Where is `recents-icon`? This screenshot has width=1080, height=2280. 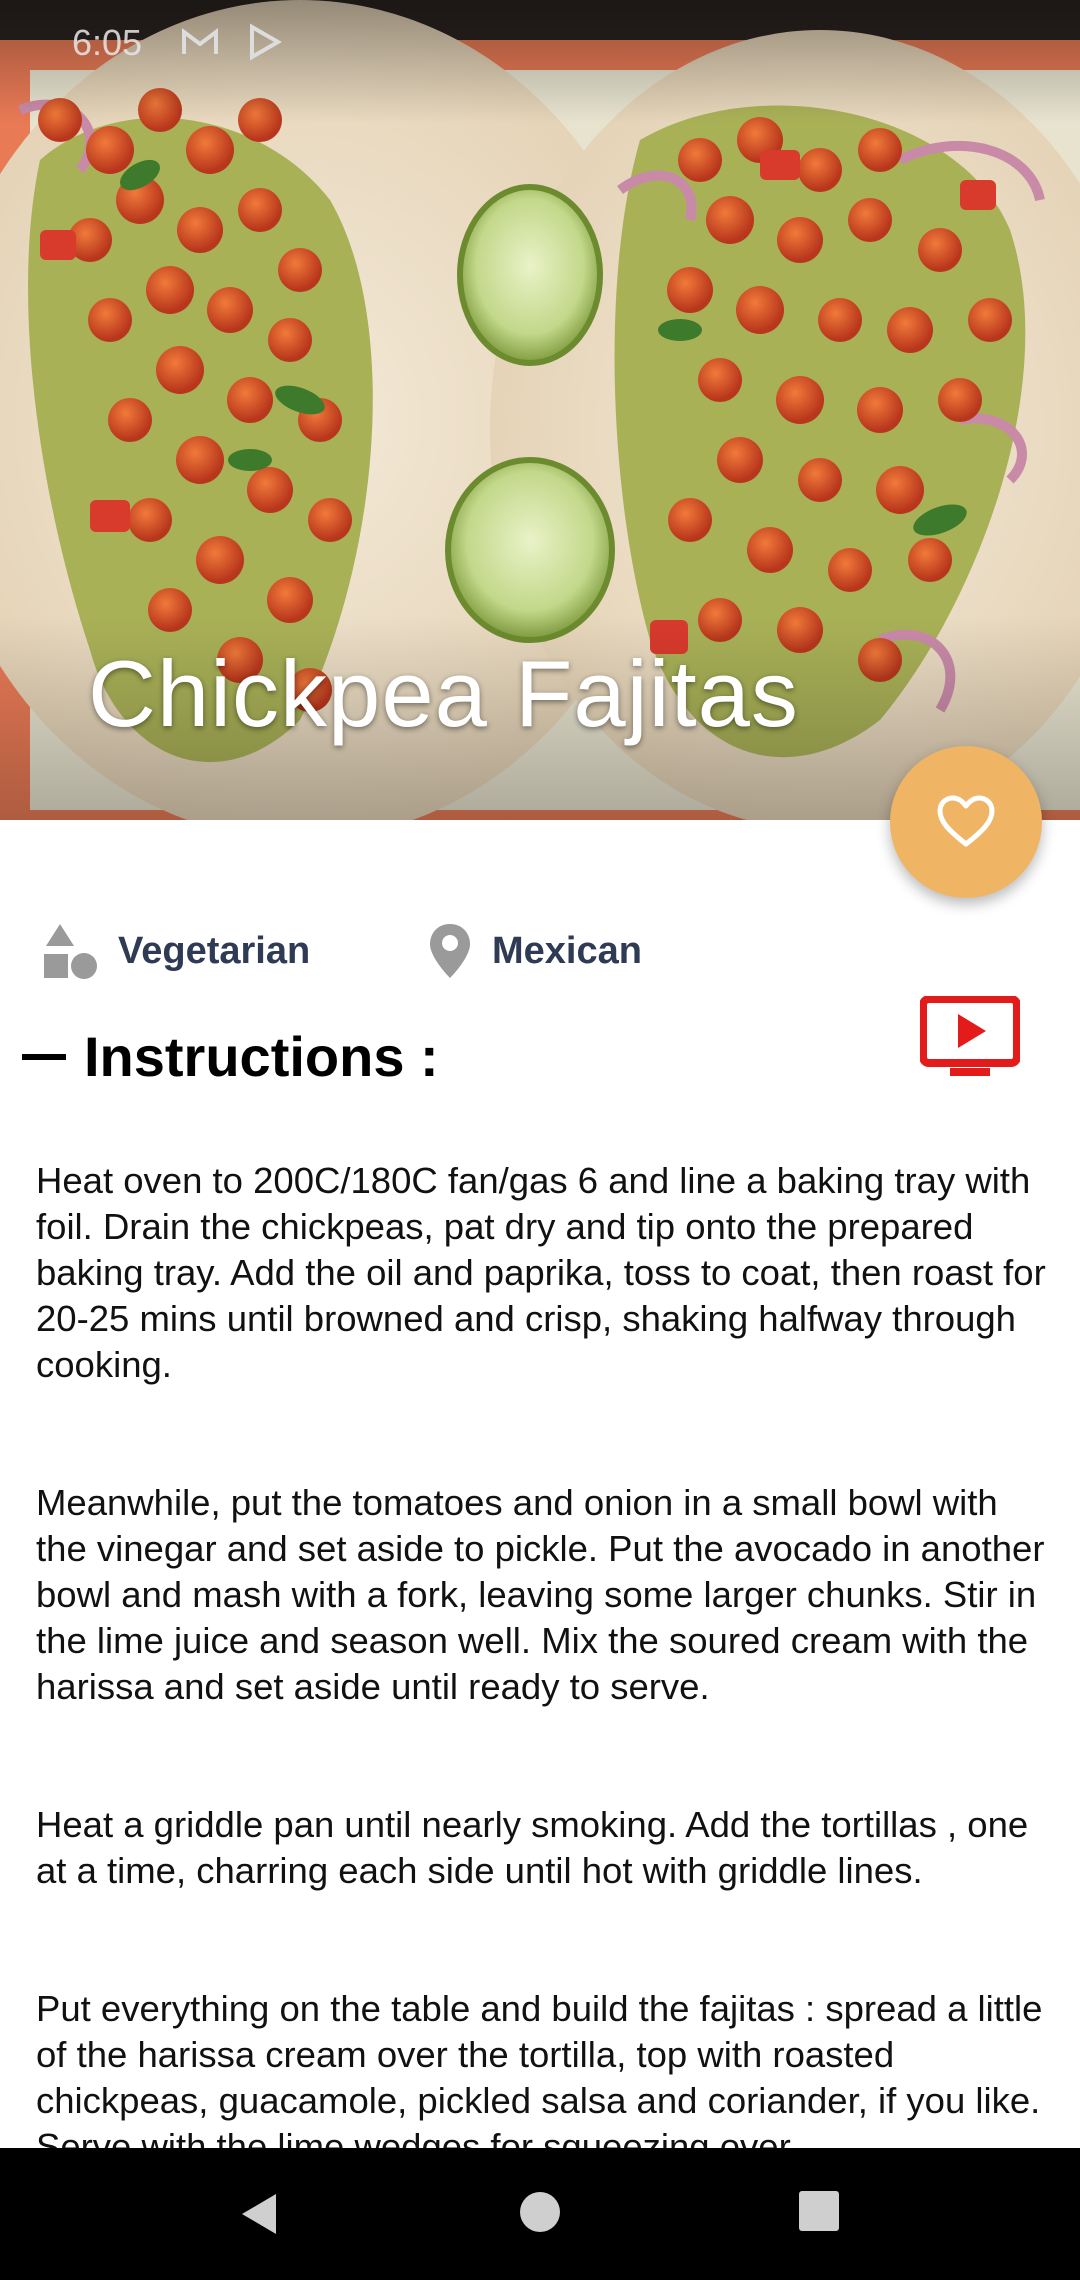
recents-icon is located at coordinates (819, 2213).